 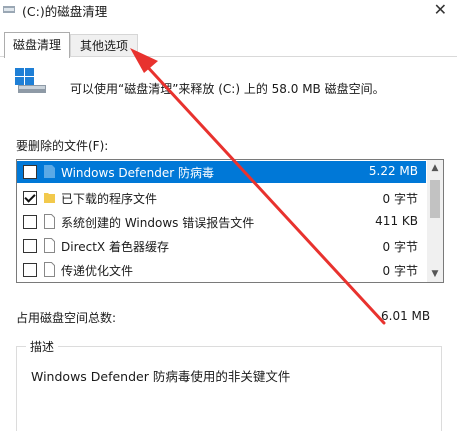 I want to click on disk-cleanup-icon, so click(x=9, y=9).